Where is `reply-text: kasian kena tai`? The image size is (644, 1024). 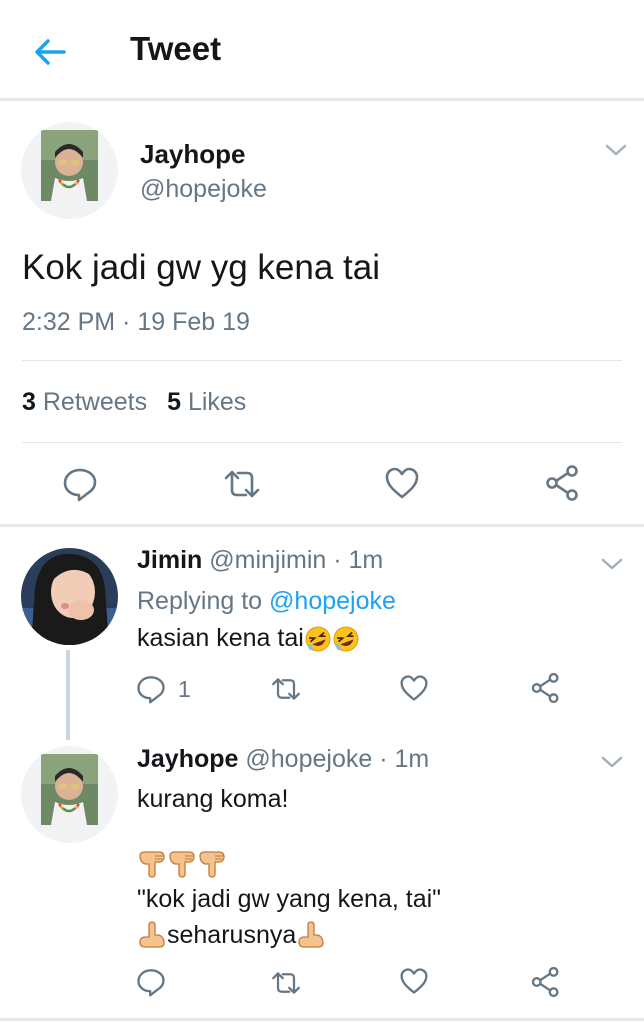
reply-text: kasian kena tai is located at coordinates (248, 638).